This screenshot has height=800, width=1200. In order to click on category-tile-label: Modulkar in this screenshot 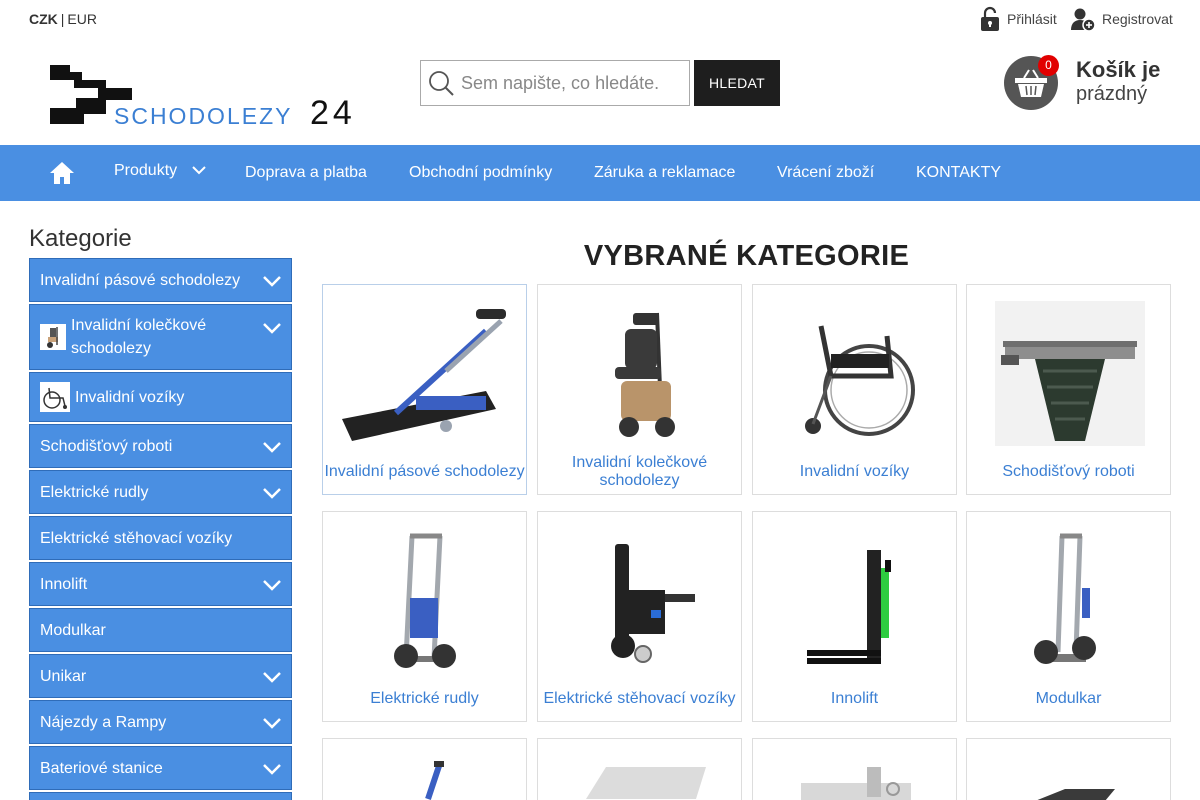, I will do `click(1068, 698)`.